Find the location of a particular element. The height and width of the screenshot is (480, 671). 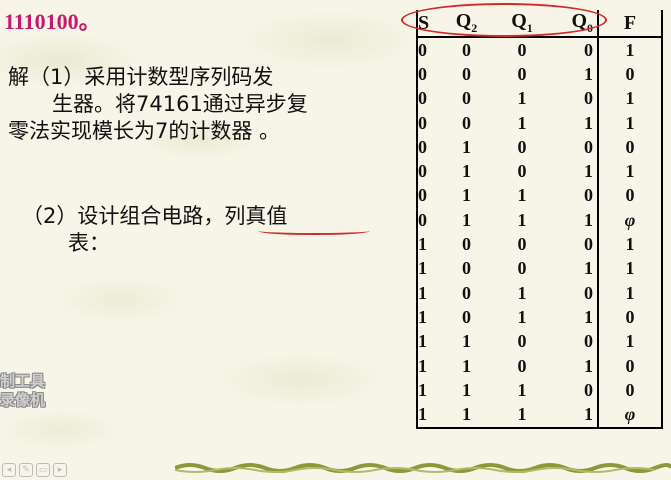

watermark-line-2: 录像机 is located at coordinates (23, 400).